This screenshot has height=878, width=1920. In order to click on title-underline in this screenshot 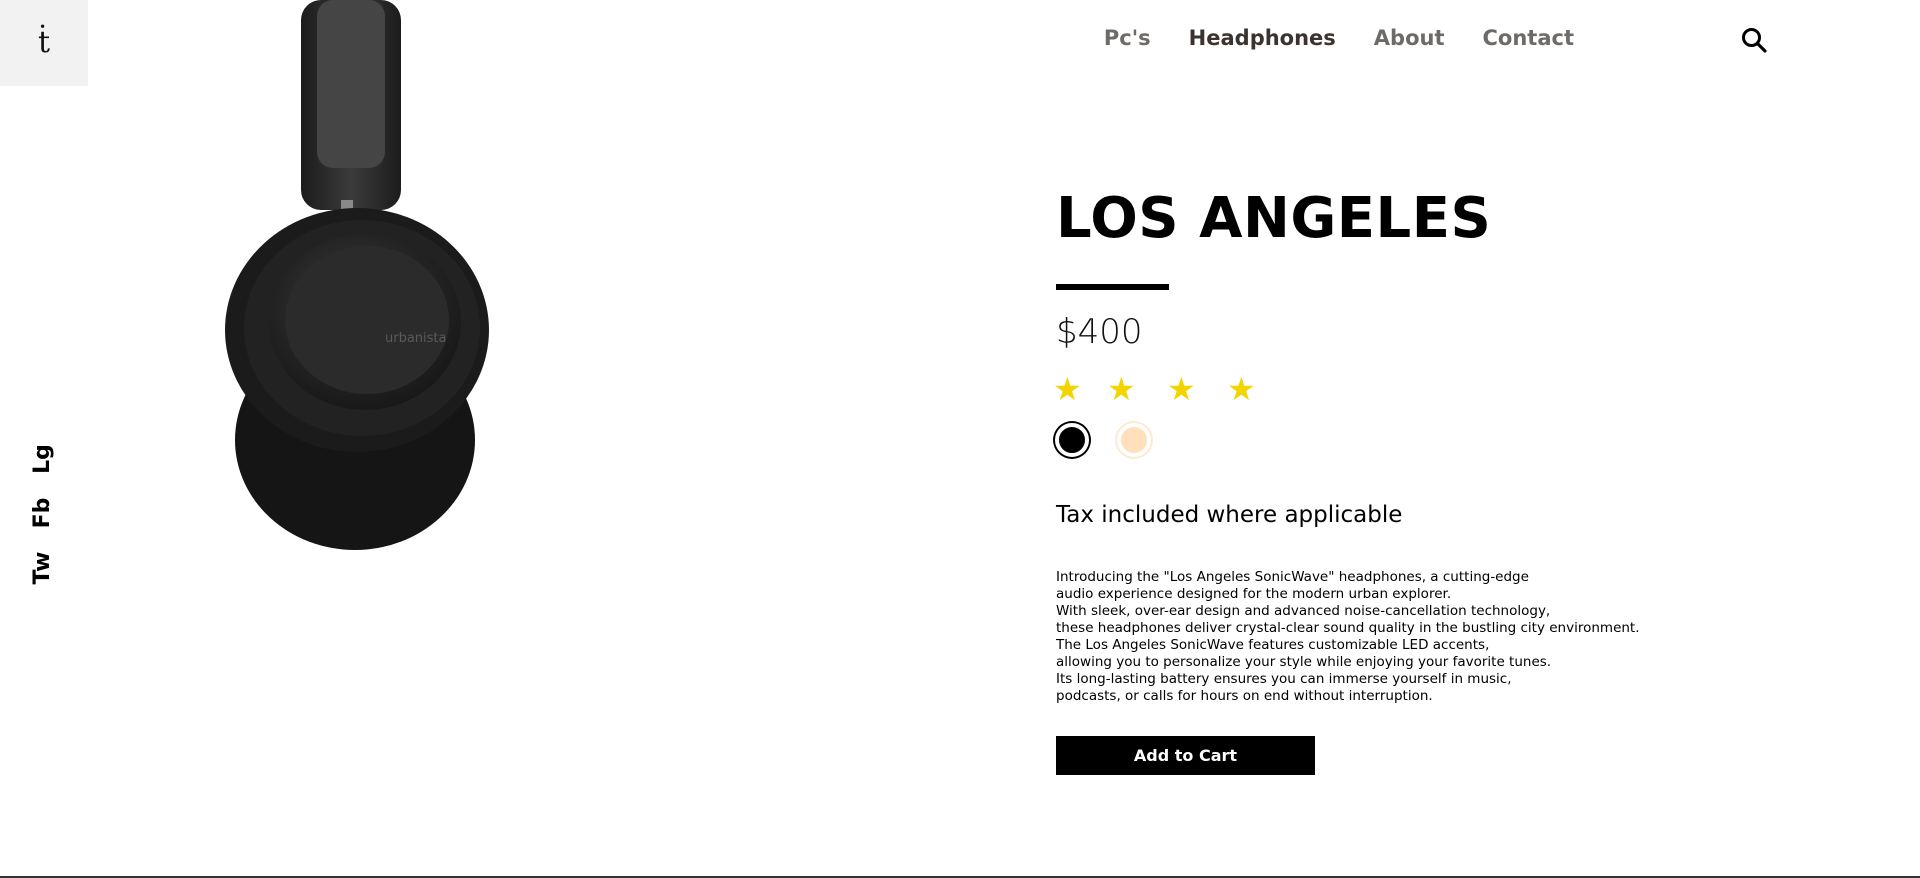, I will do `click(1112, 287)`.